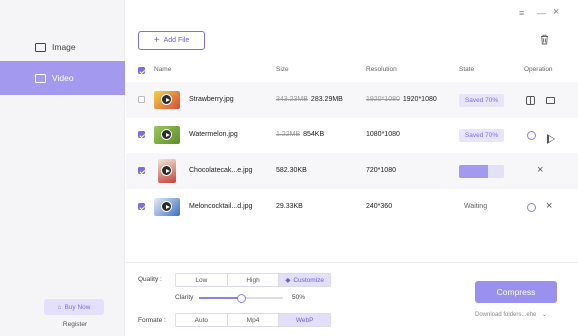 Image resolution: width=578 pixels, height=336 pixels. I want to click on format-option-auto: Auto, so click(202, 320).